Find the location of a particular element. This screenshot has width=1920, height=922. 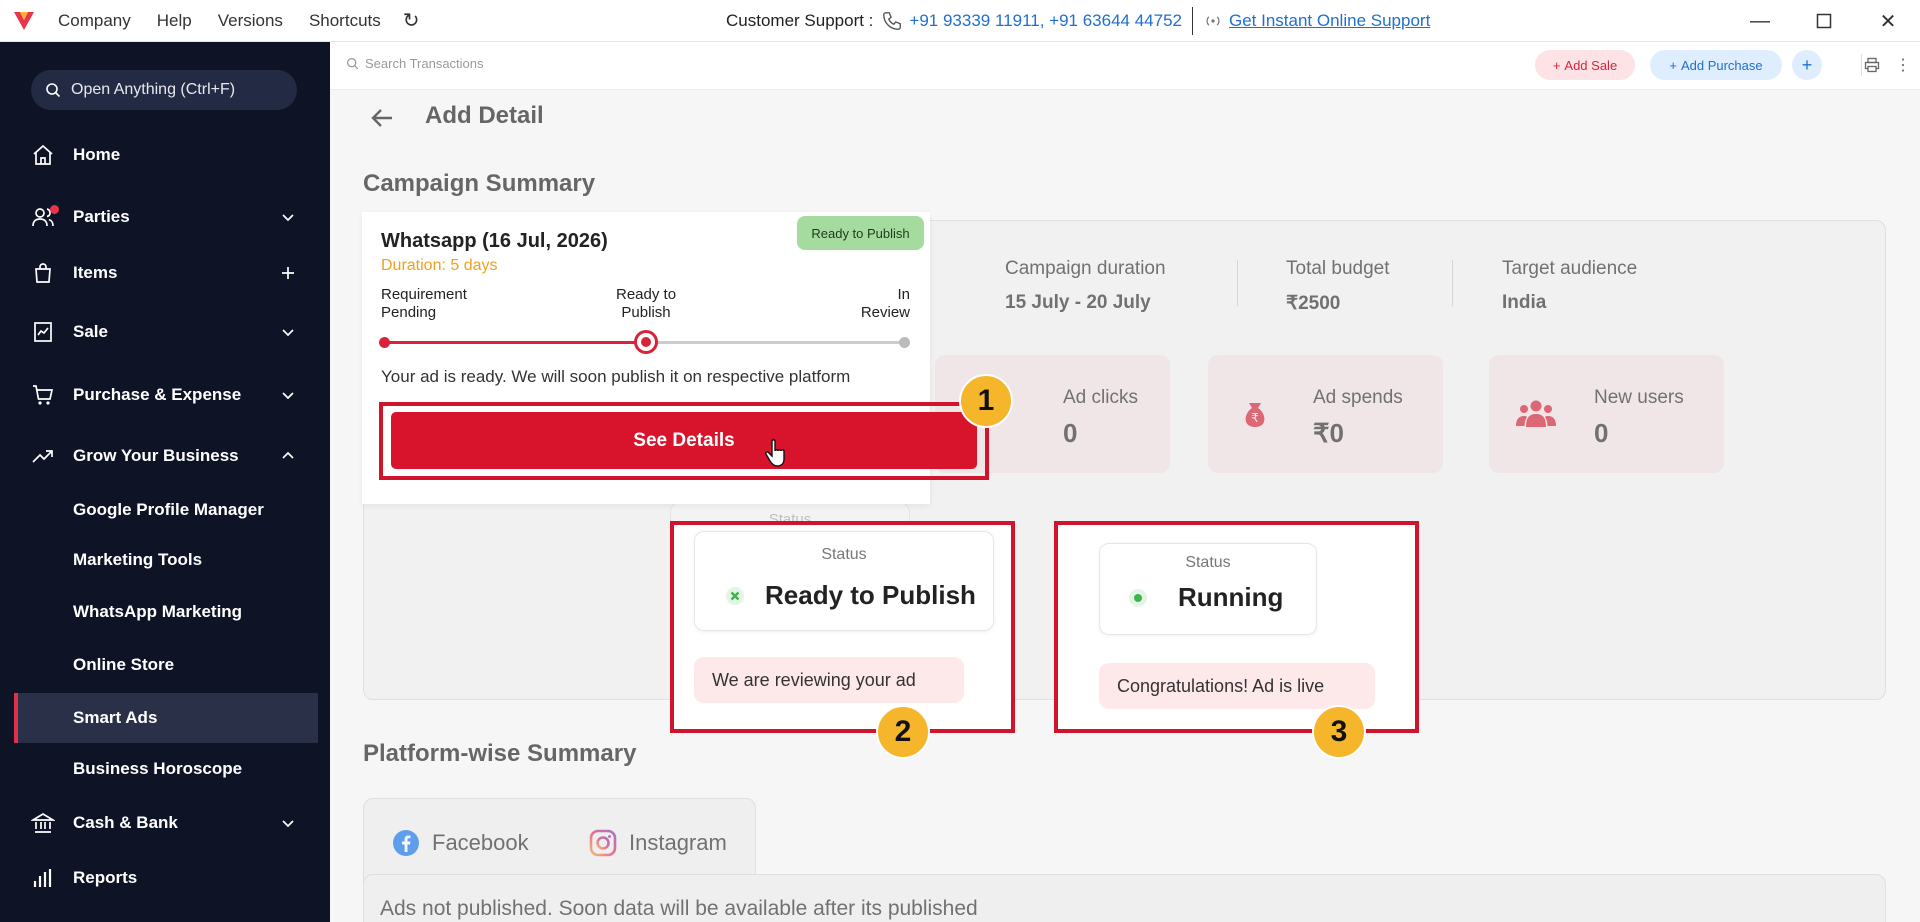

close-icon: ✕ is located at coordinates (1888, 21).